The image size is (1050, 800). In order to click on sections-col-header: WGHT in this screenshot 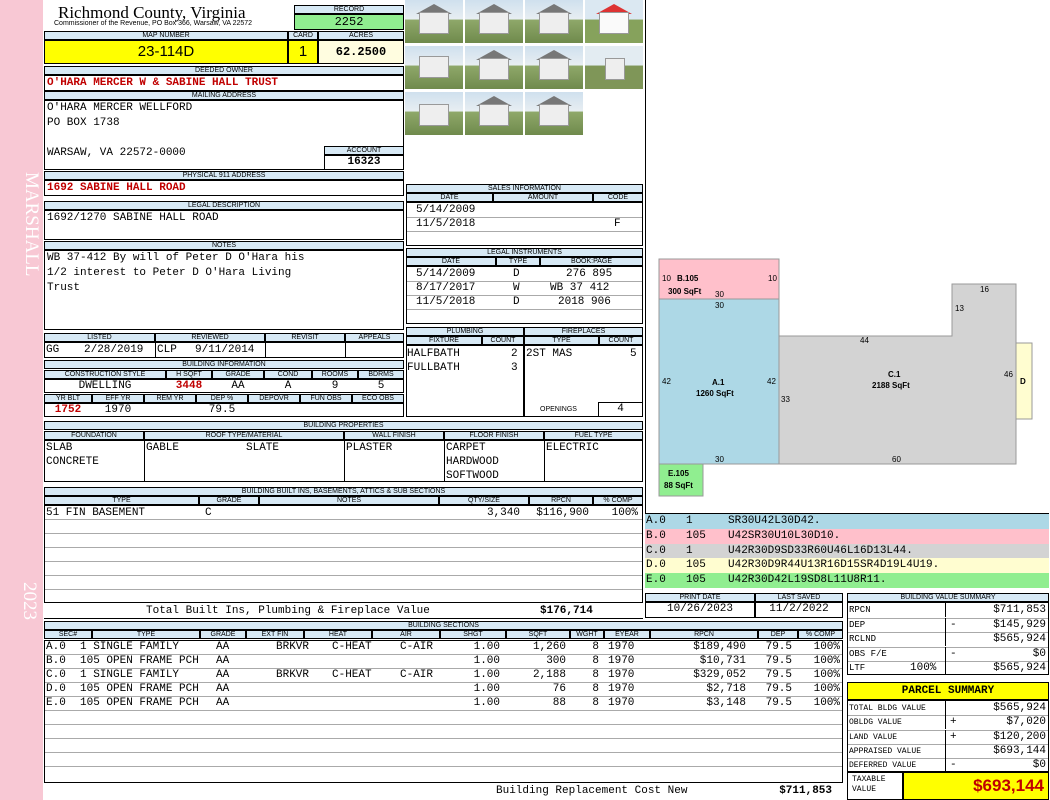, I will do `click(587, 634)`.